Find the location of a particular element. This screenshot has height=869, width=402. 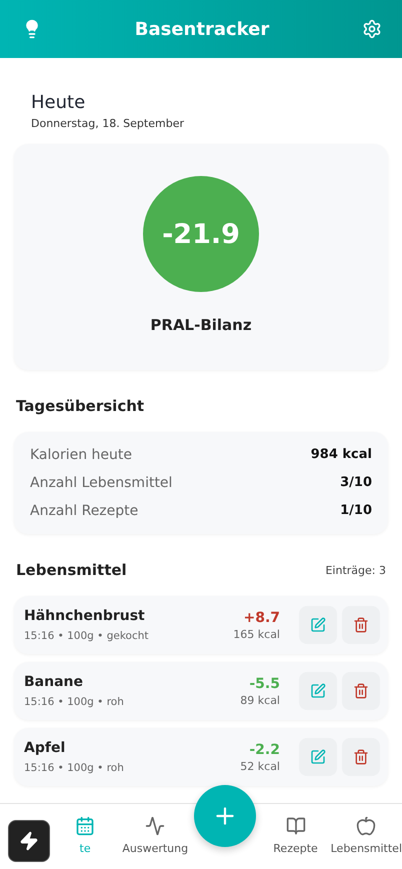

line-chart-icon is located at coordinates (155, 826).